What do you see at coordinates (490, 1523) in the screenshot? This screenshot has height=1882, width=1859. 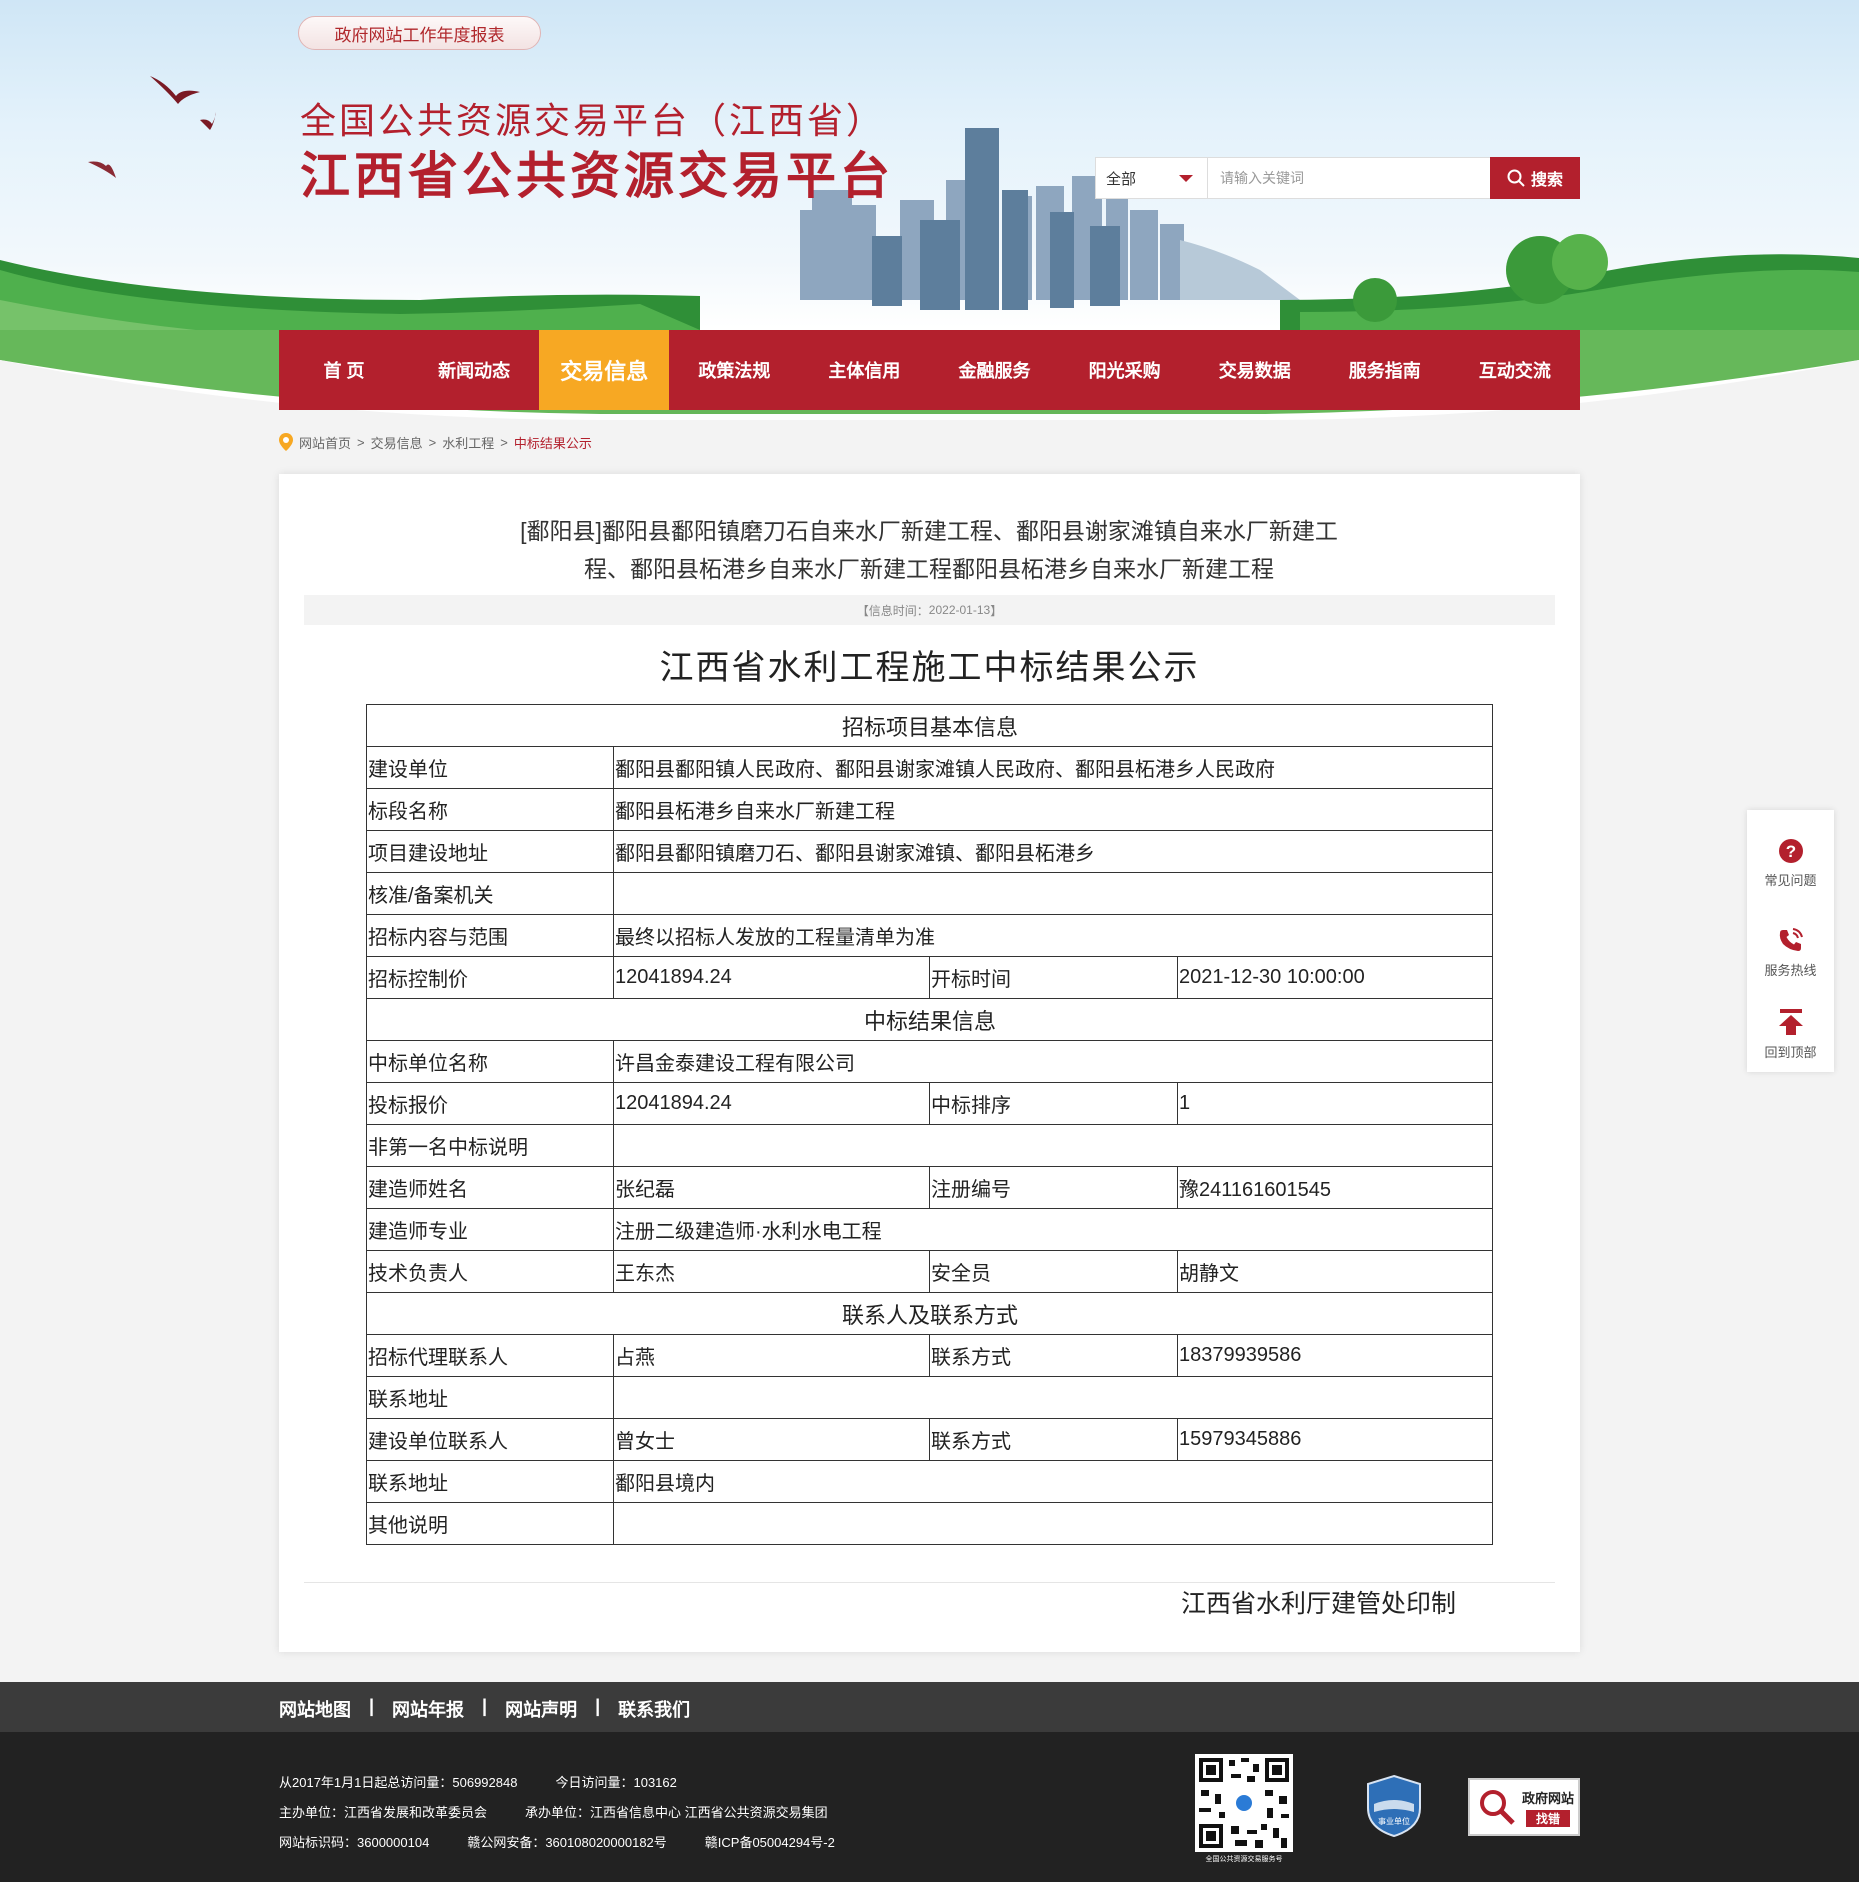 I see `cell-label: 其他说明` at bounding box center [490, 1523].